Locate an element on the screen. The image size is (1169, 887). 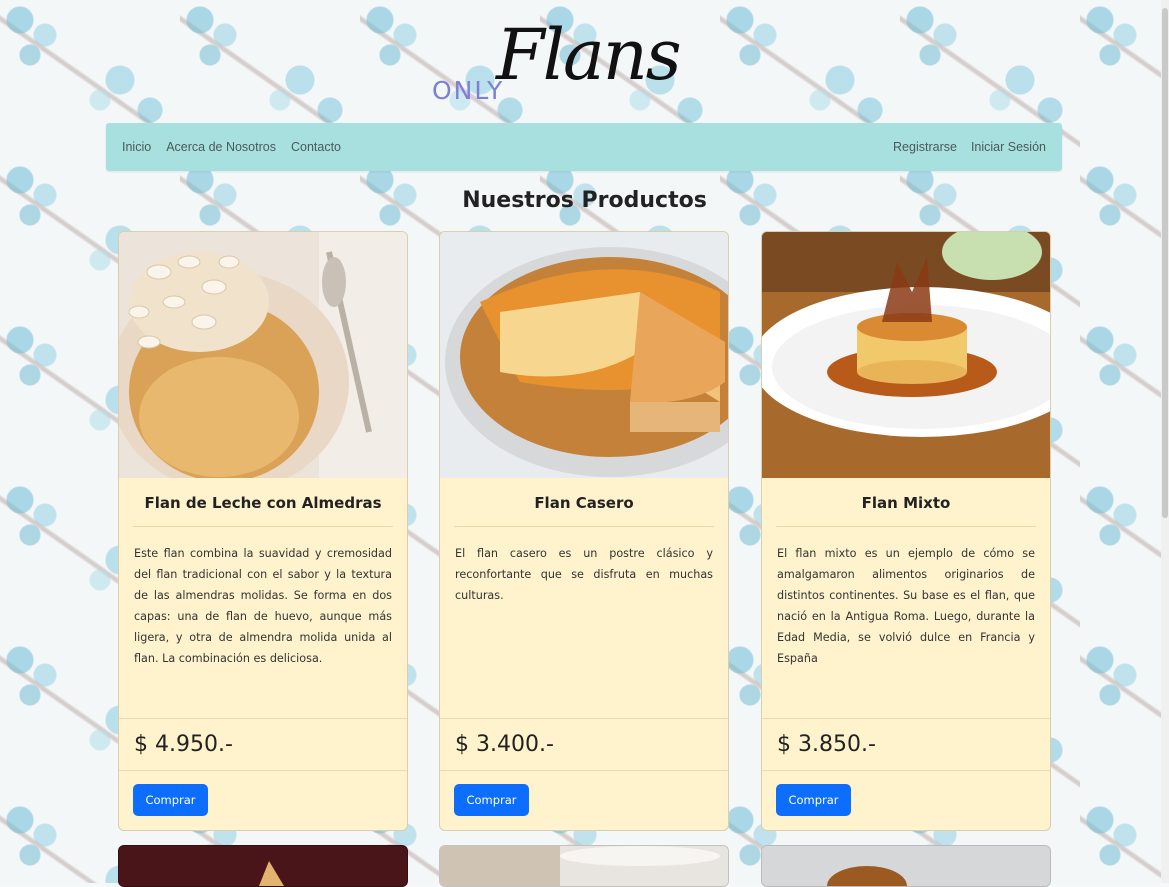
logo-name: Flans is located at coordinates (589, 55).